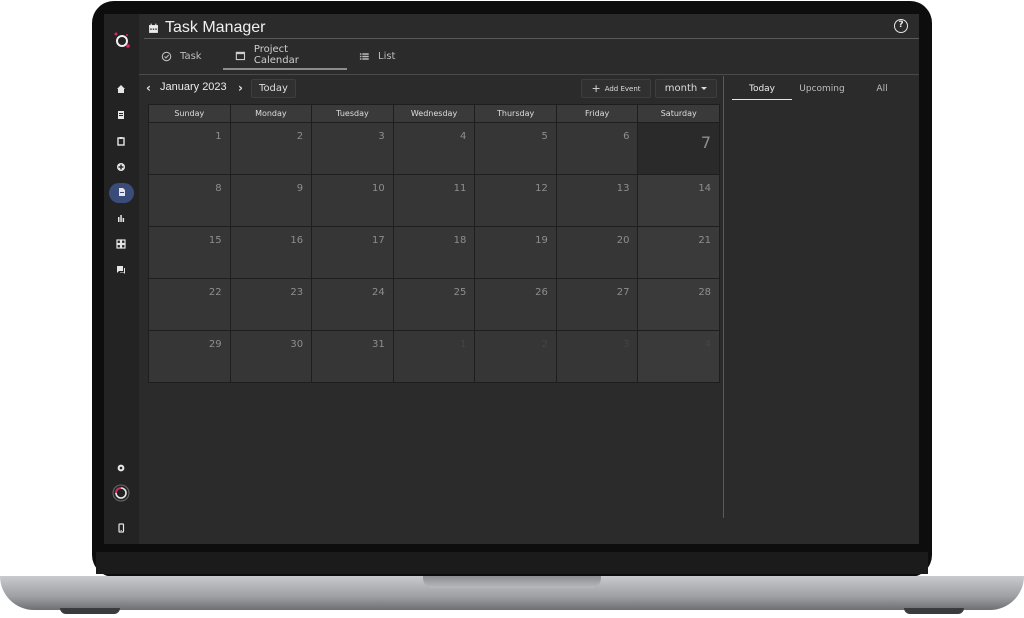 Image resolution: width=1024 pixels, height=618 pixels. What do you see at coordinates (148, 88) in the screenshot?
I see `prev-month-button: ‹` at bounding box center [148, 88].